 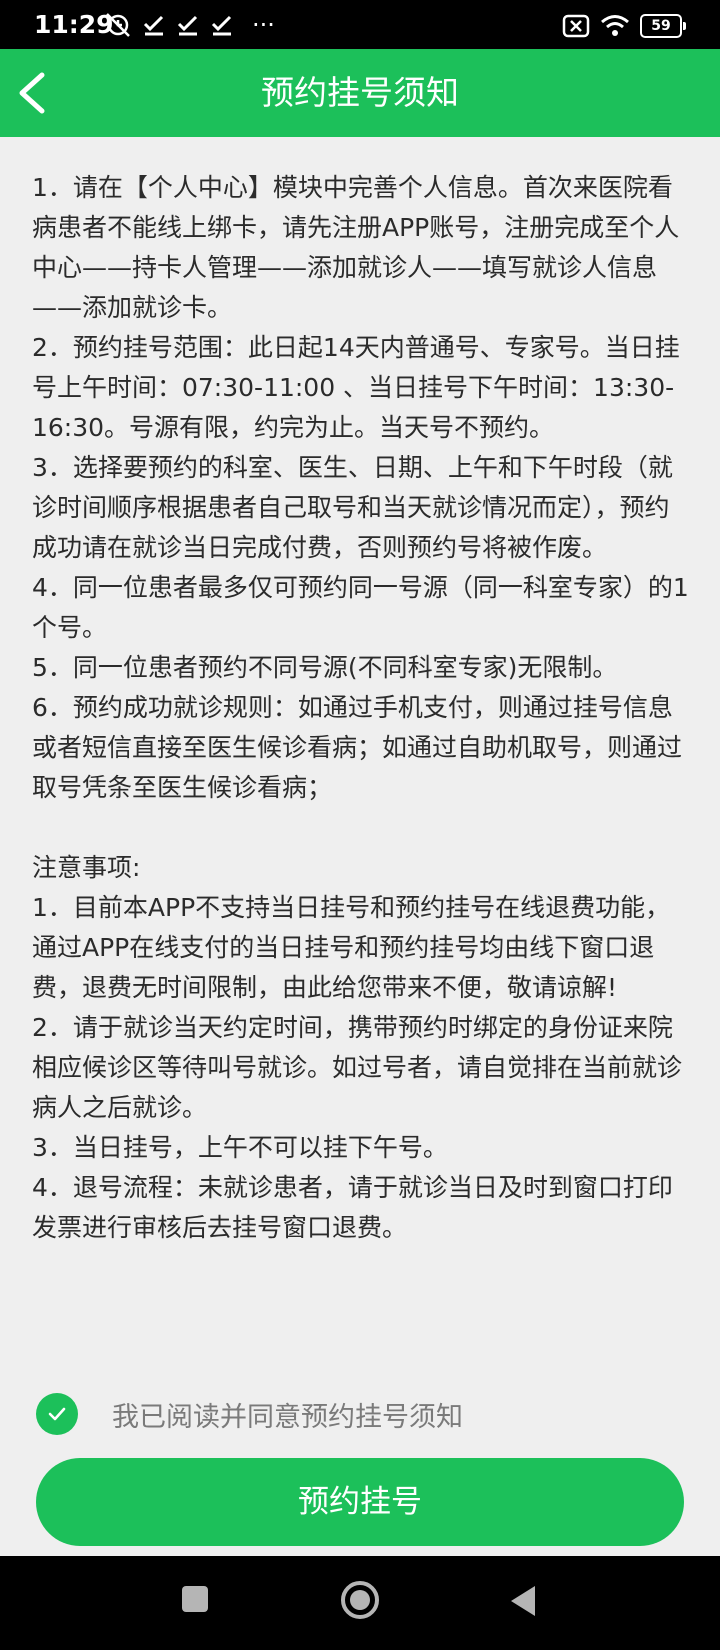 I want to click on rule-item: 4．同一位患者最多仅可预约同一号源（同一科室专家）的1个号。, so click(x=360, y=607).